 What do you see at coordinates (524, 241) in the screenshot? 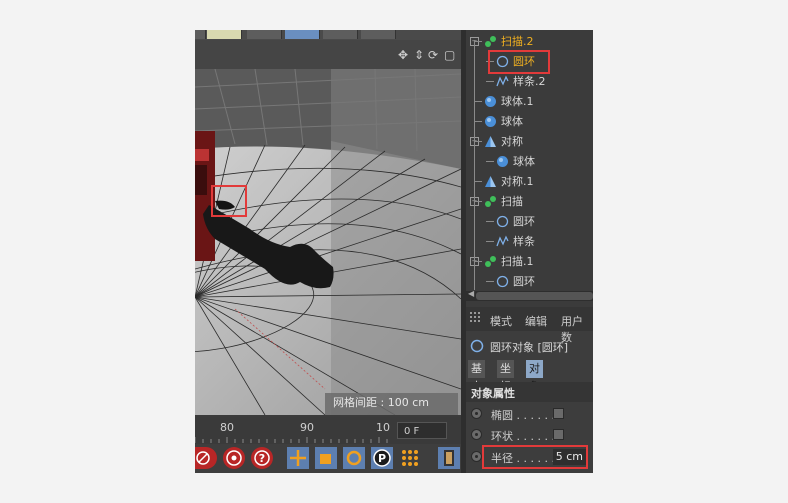
I see `tree-item-label: 样条` at bounding box center [524, 241].